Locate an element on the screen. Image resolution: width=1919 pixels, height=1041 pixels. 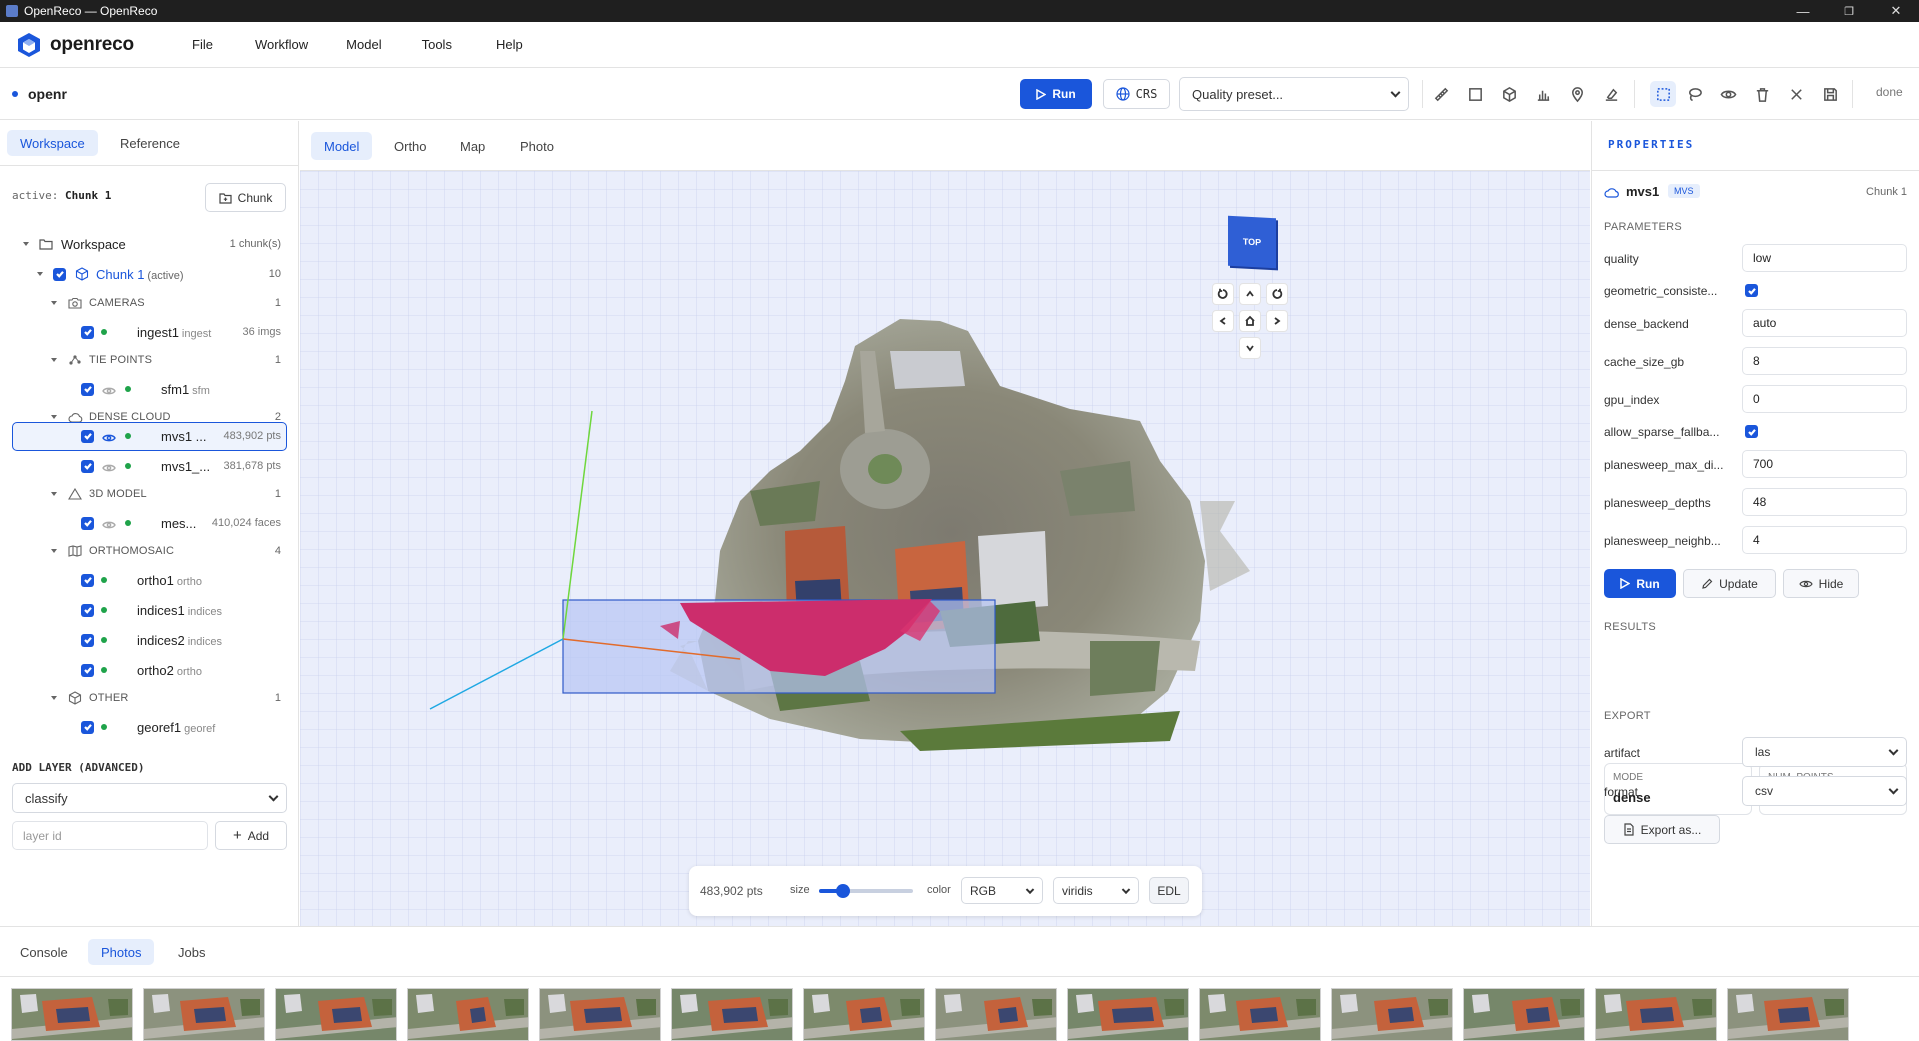
geometric-consistency-checkbox is located at coordinates (1751, 290).